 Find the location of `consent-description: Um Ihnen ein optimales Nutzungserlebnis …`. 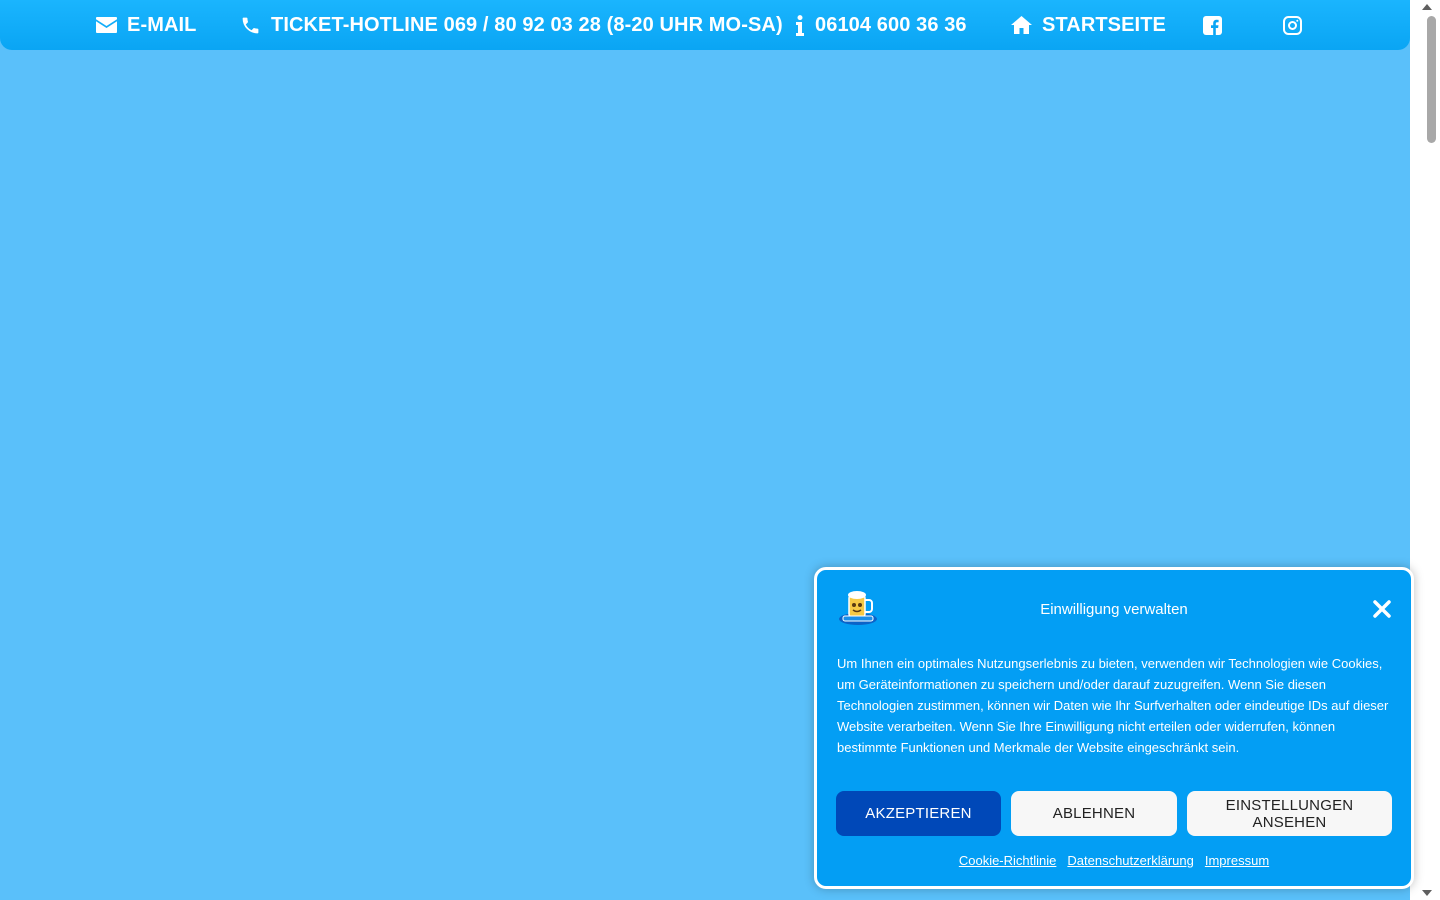

consent-description: Um Ihnen ein optimales Nutzungserlebnis … is located at coordinates (1113, 705).